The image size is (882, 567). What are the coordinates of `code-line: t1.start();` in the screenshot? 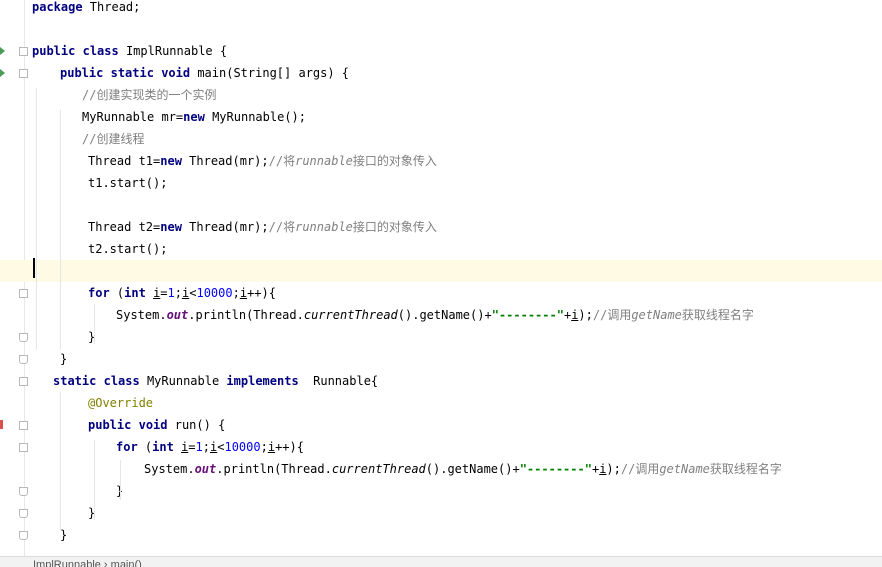 It's located at (441, 183).